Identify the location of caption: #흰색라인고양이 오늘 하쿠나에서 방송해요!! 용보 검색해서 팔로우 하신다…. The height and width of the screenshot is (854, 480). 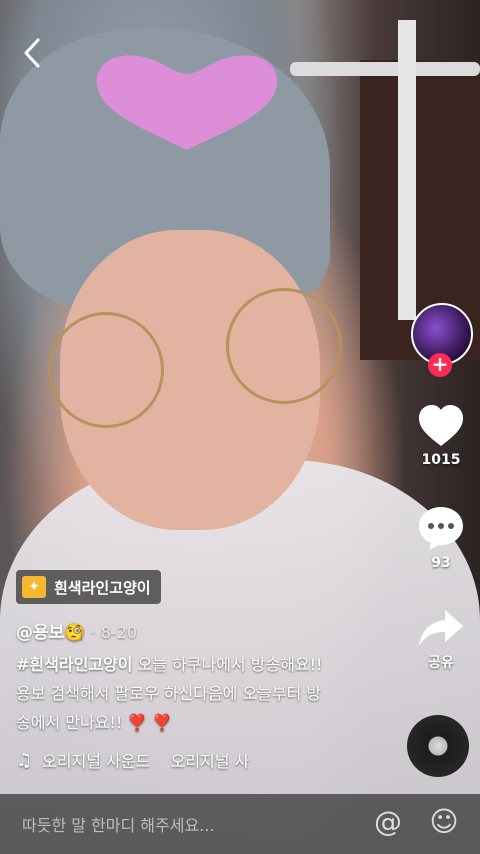
(196, 693).